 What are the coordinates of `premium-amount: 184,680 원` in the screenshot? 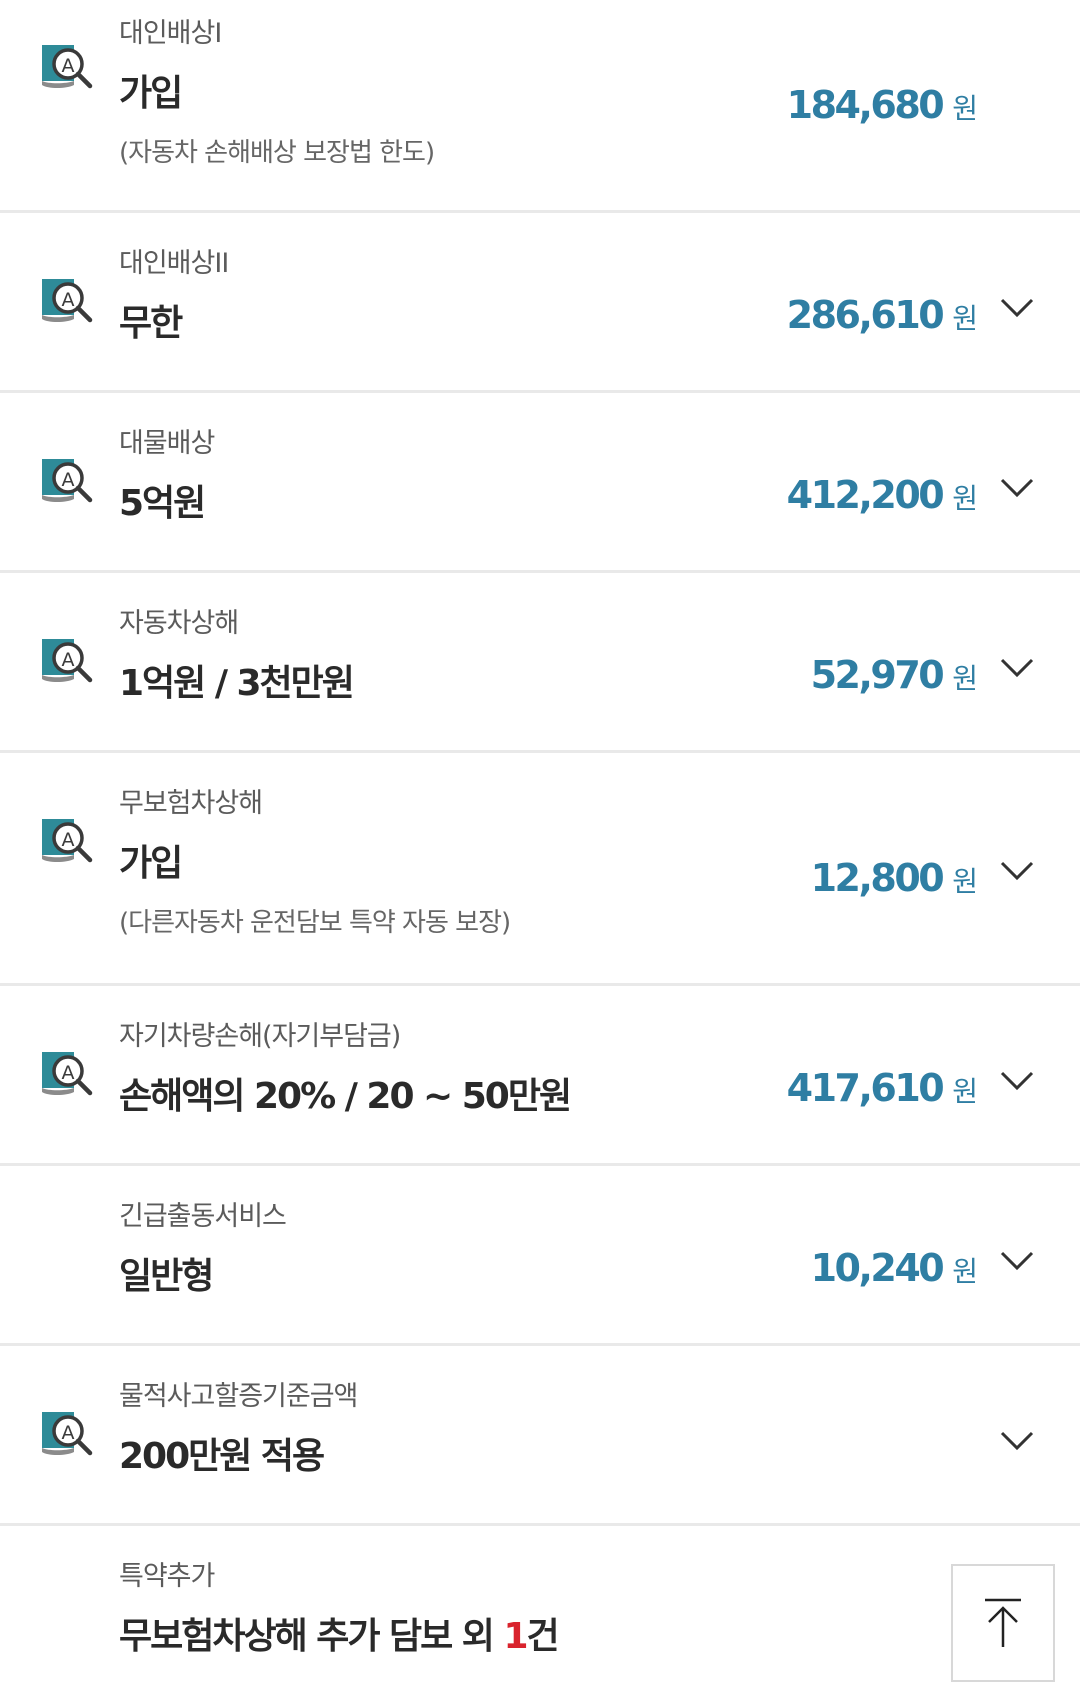 It's located at (882, 105).